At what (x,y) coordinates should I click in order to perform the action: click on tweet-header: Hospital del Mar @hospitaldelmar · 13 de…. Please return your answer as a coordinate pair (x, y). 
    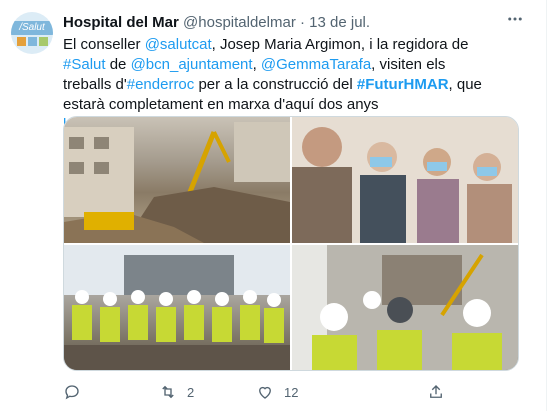
    Looking at the image, I should click on (216, 23).